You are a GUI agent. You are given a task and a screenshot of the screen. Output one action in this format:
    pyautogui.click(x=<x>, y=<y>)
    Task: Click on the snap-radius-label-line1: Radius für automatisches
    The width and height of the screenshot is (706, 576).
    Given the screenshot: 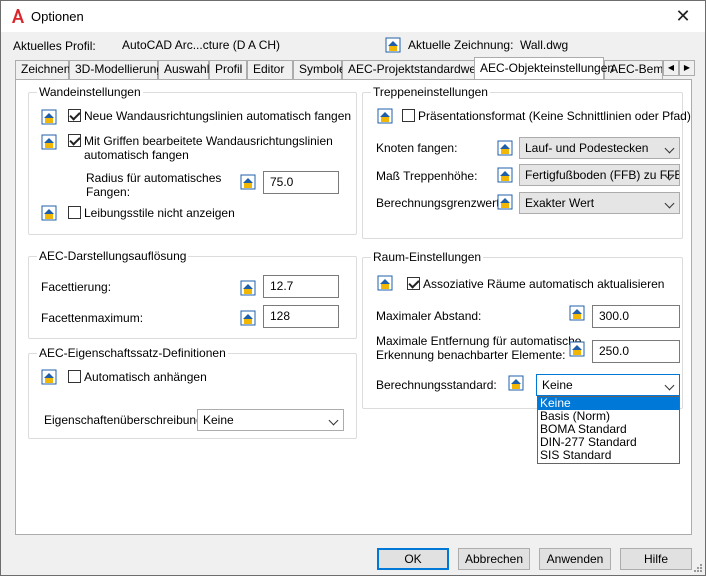 What is the action you would take?
    pyautogui.click(x=154, y=178)
    